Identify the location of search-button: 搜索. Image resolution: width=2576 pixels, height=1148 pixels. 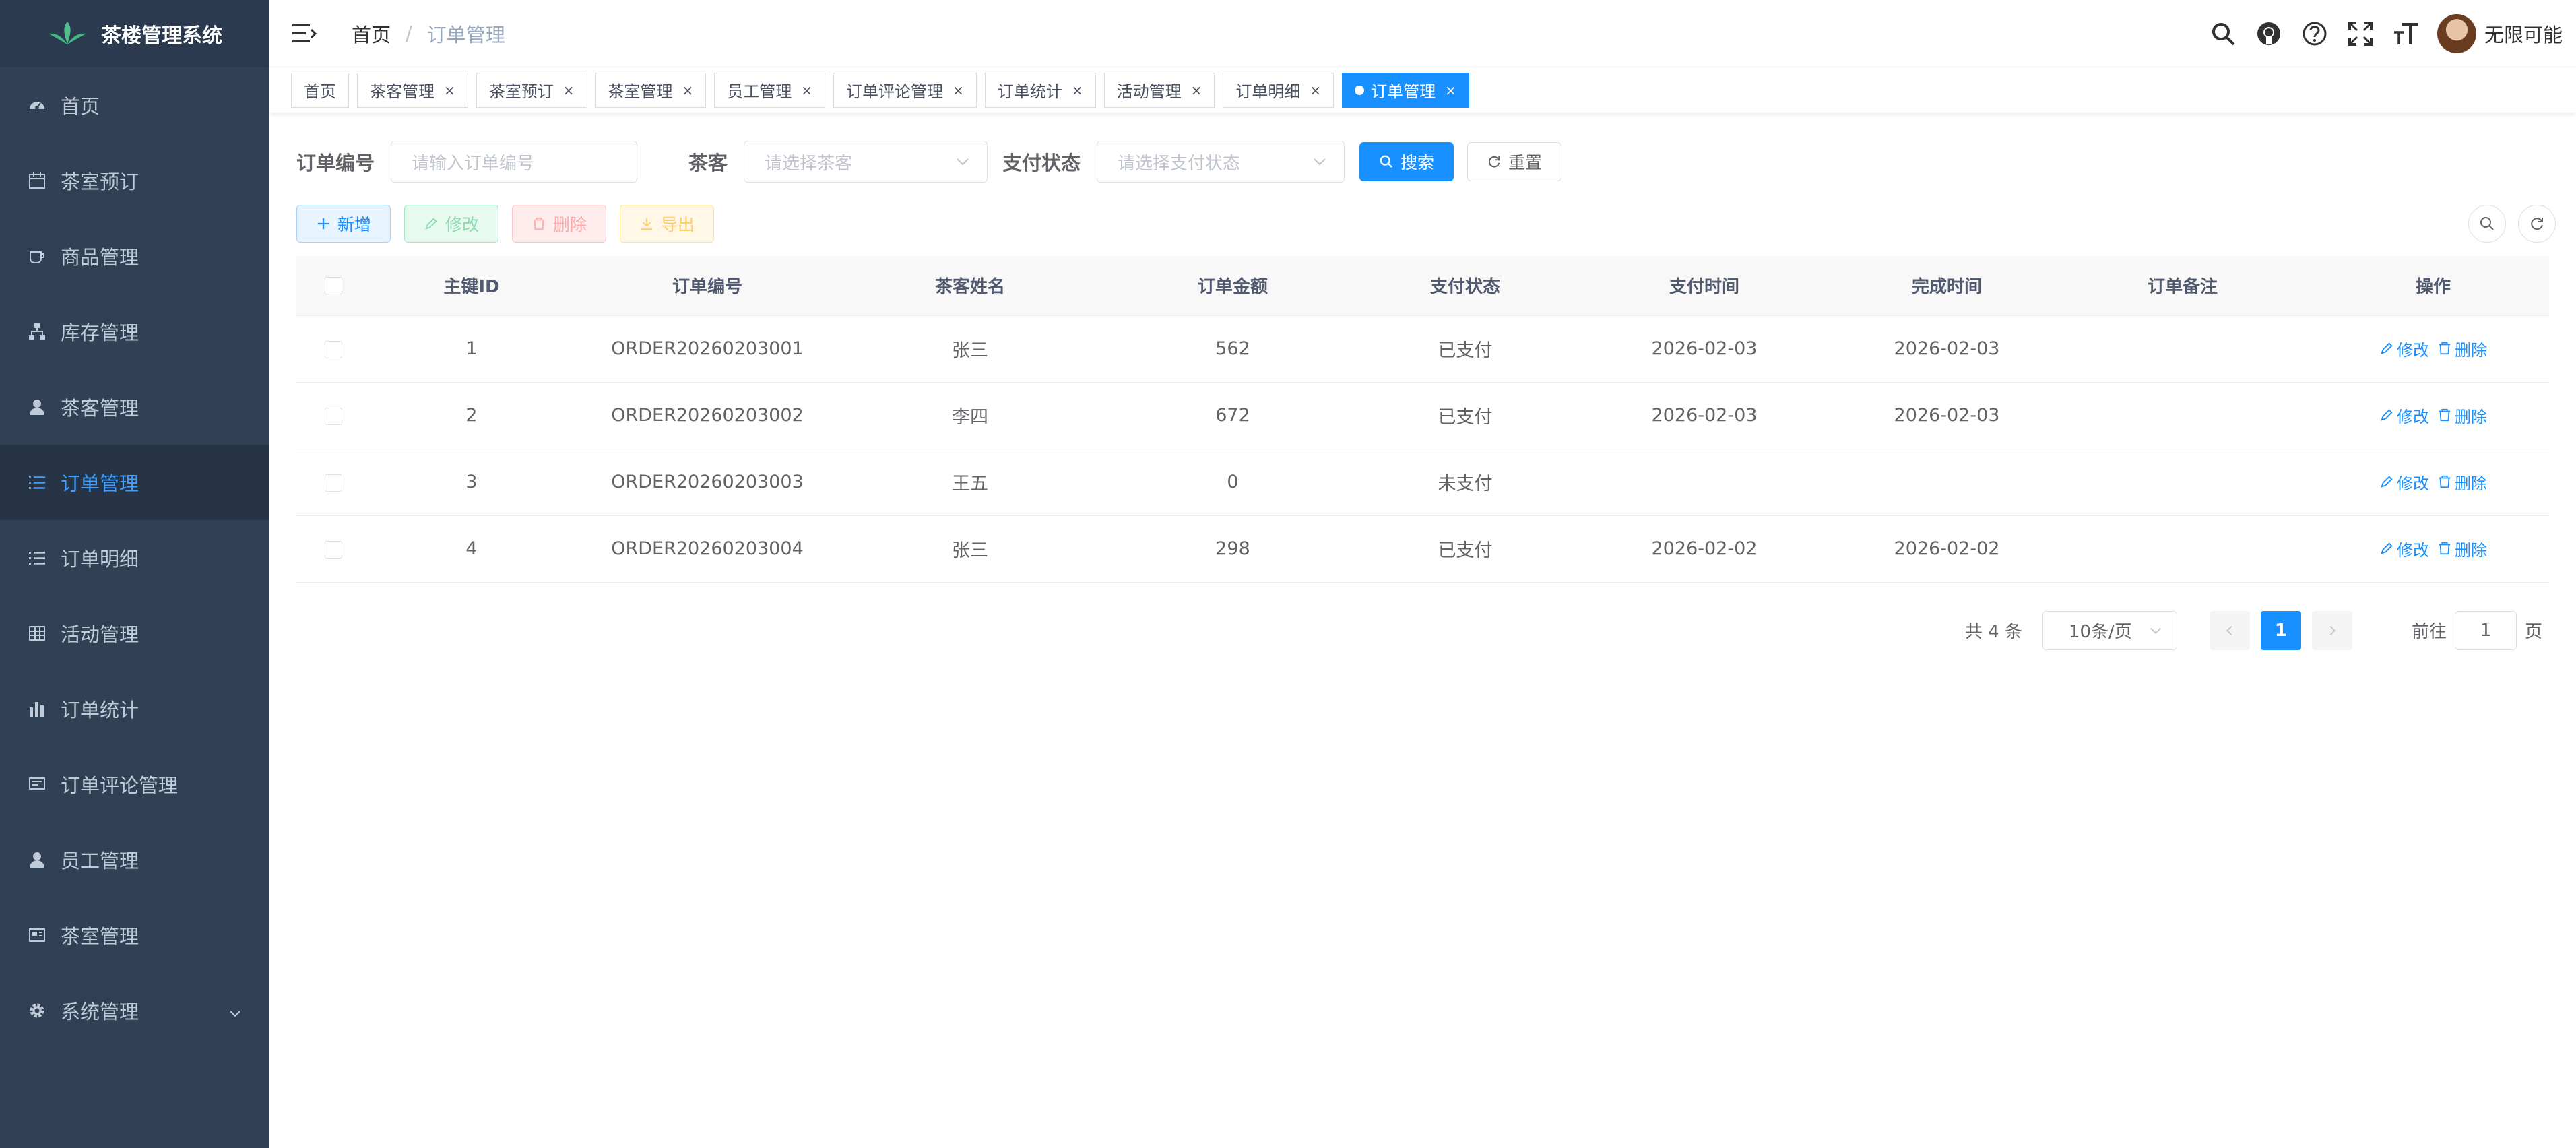
(1406, 161).